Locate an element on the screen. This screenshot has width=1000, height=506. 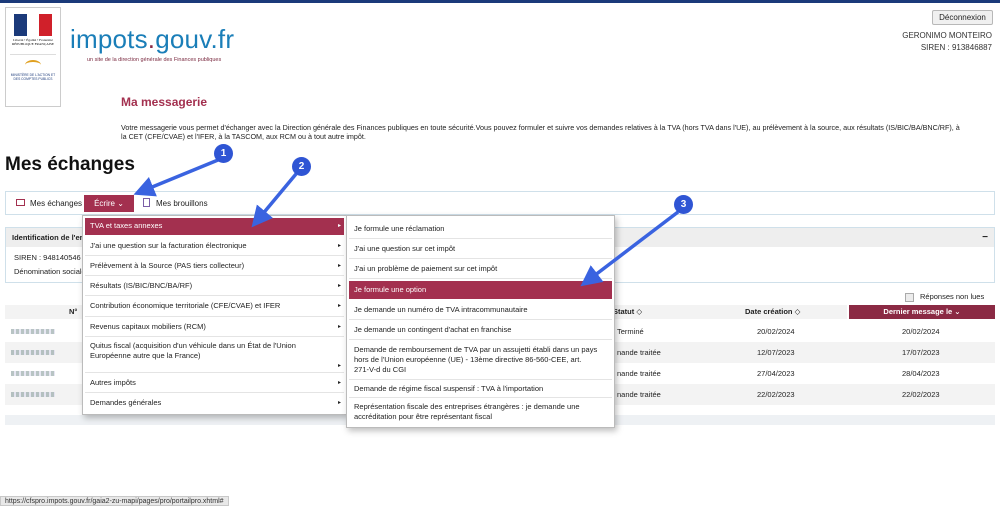
user-siren: SIREN : 913846887 is located at coordinates (956, 47).